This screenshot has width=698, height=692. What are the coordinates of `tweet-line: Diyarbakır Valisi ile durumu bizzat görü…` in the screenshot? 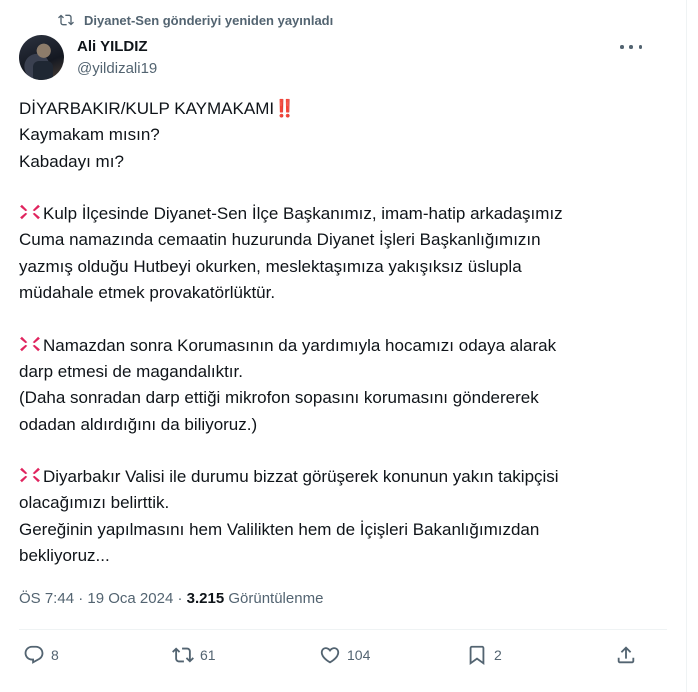 It's located at (339, 477).